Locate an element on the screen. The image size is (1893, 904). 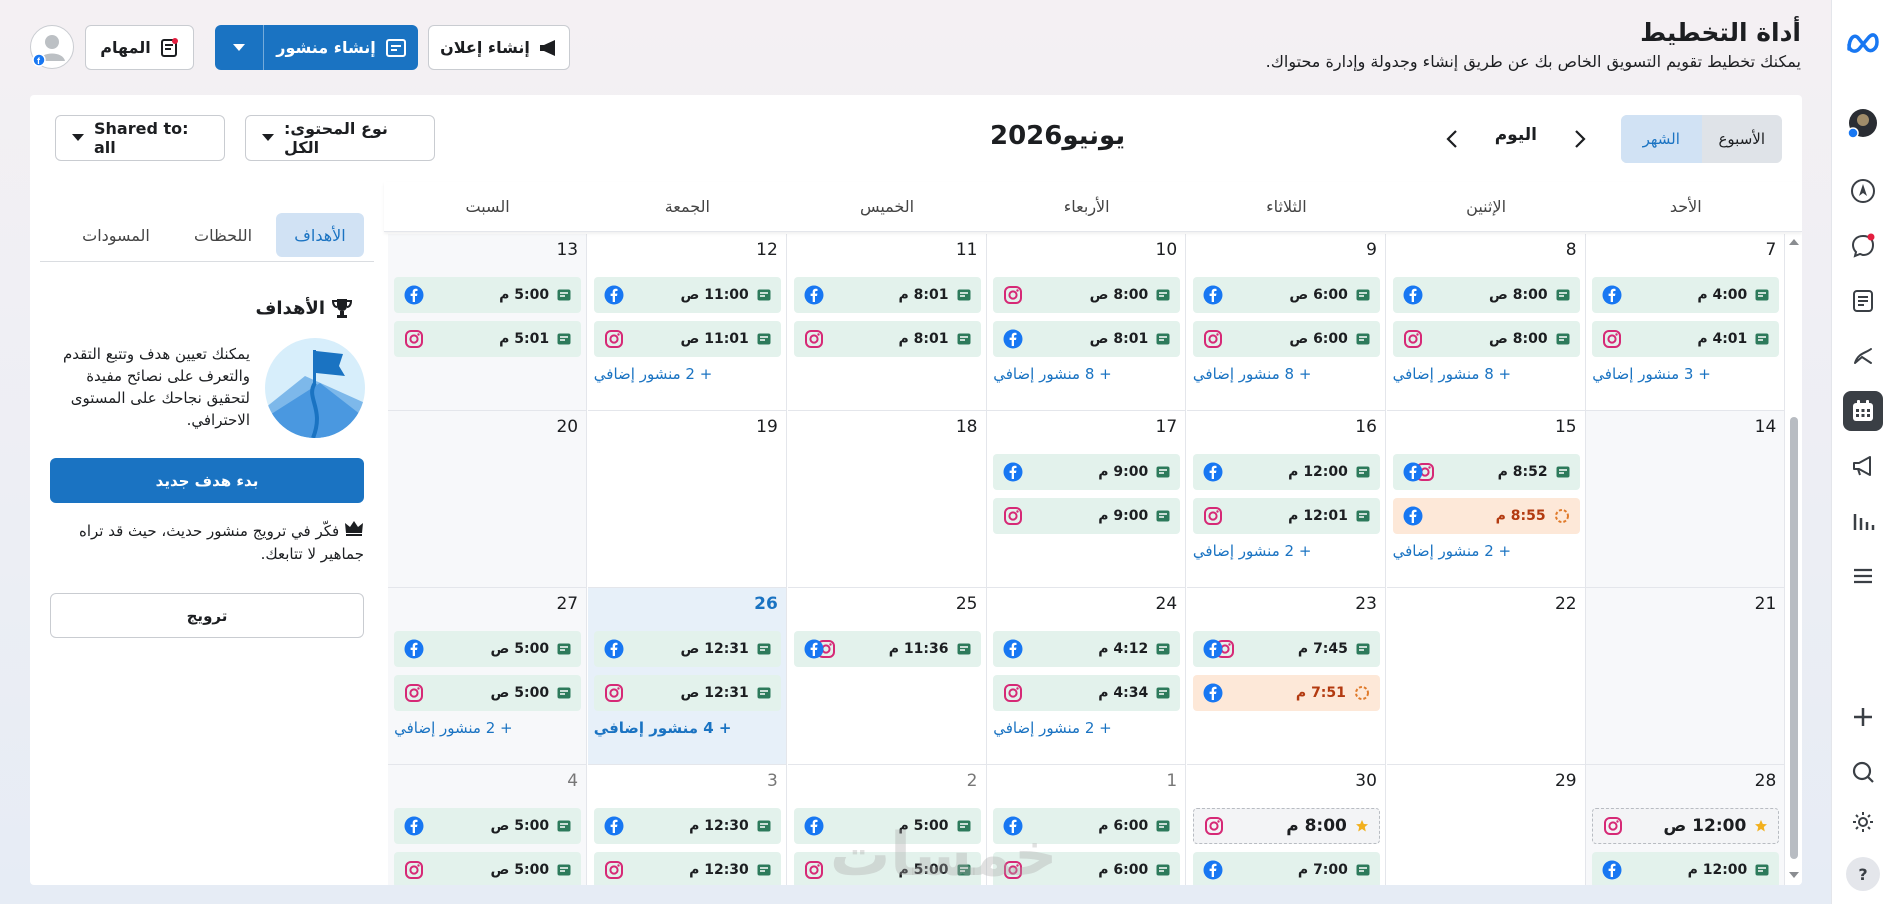
calendar-day-cell: 12 11:00 ص 11:01 ص + 2 منشور إضافي is located at coordinates (687, 322).